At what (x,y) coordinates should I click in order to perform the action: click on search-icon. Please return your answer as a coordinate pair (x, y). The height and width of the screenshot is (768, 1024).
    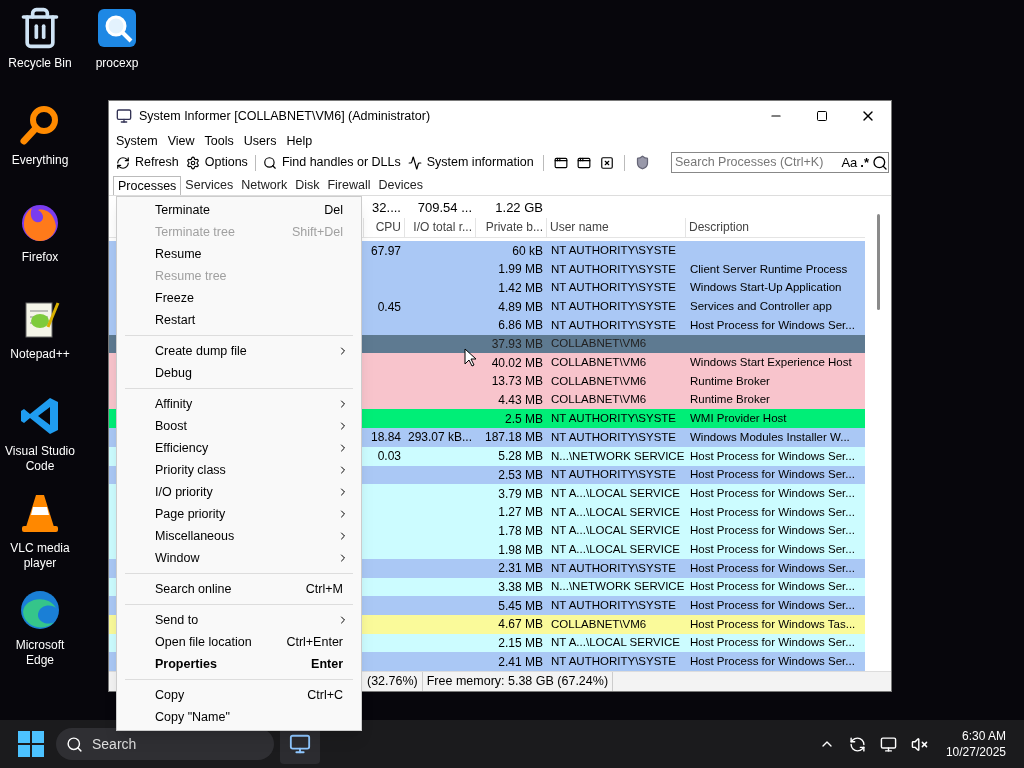
    Looking at the image, I should click on (880, 162).